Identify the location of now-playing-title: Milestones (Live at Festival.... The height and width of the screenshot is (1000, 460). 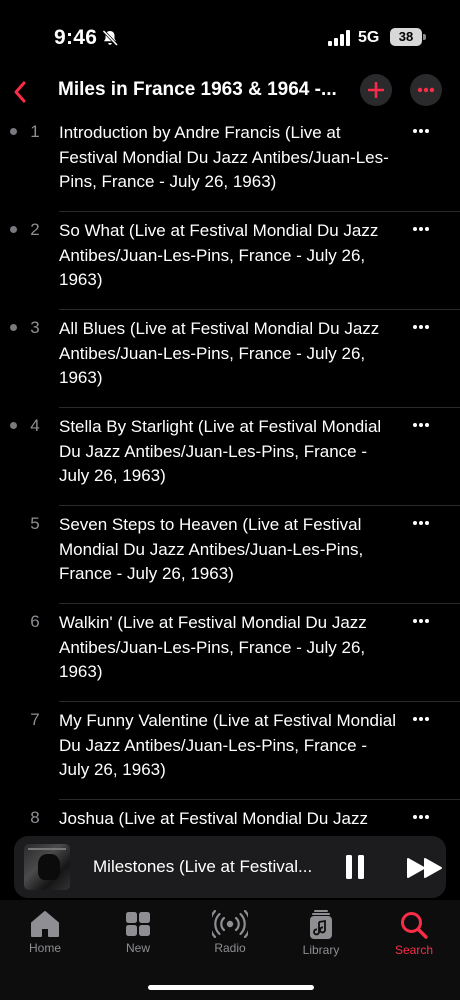
(203, 866).